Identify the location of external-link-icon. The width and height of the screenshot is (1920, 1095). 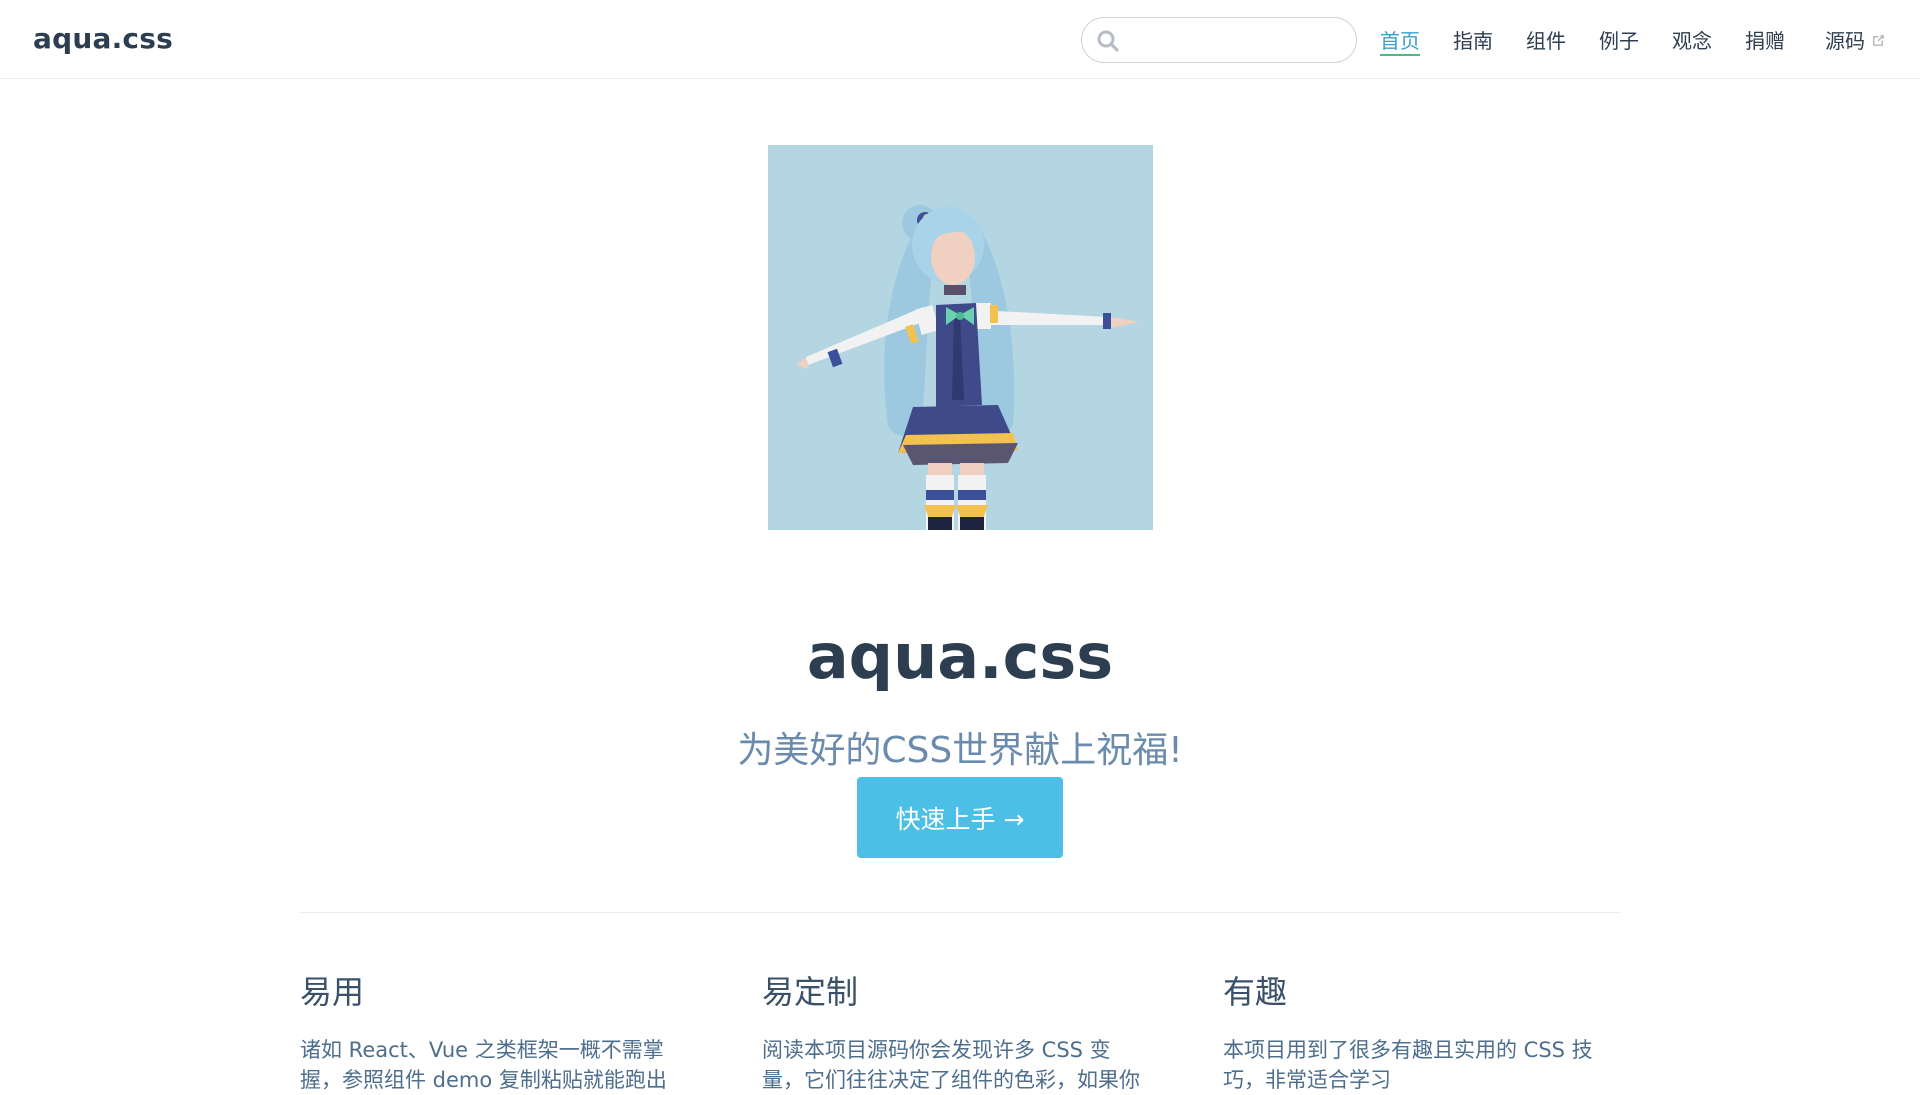
(1878, 40).